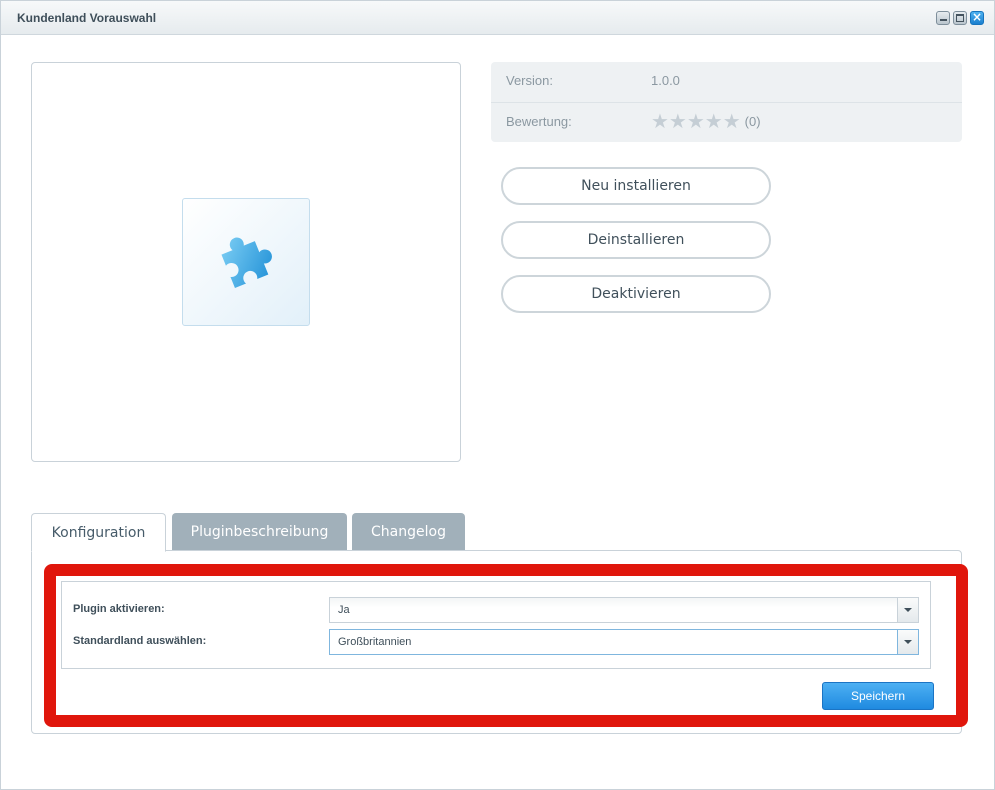 The width and height of the screenshot is (995, 790). I want to click on rating-stars: ★★★★★ (0), so click(706, 121).